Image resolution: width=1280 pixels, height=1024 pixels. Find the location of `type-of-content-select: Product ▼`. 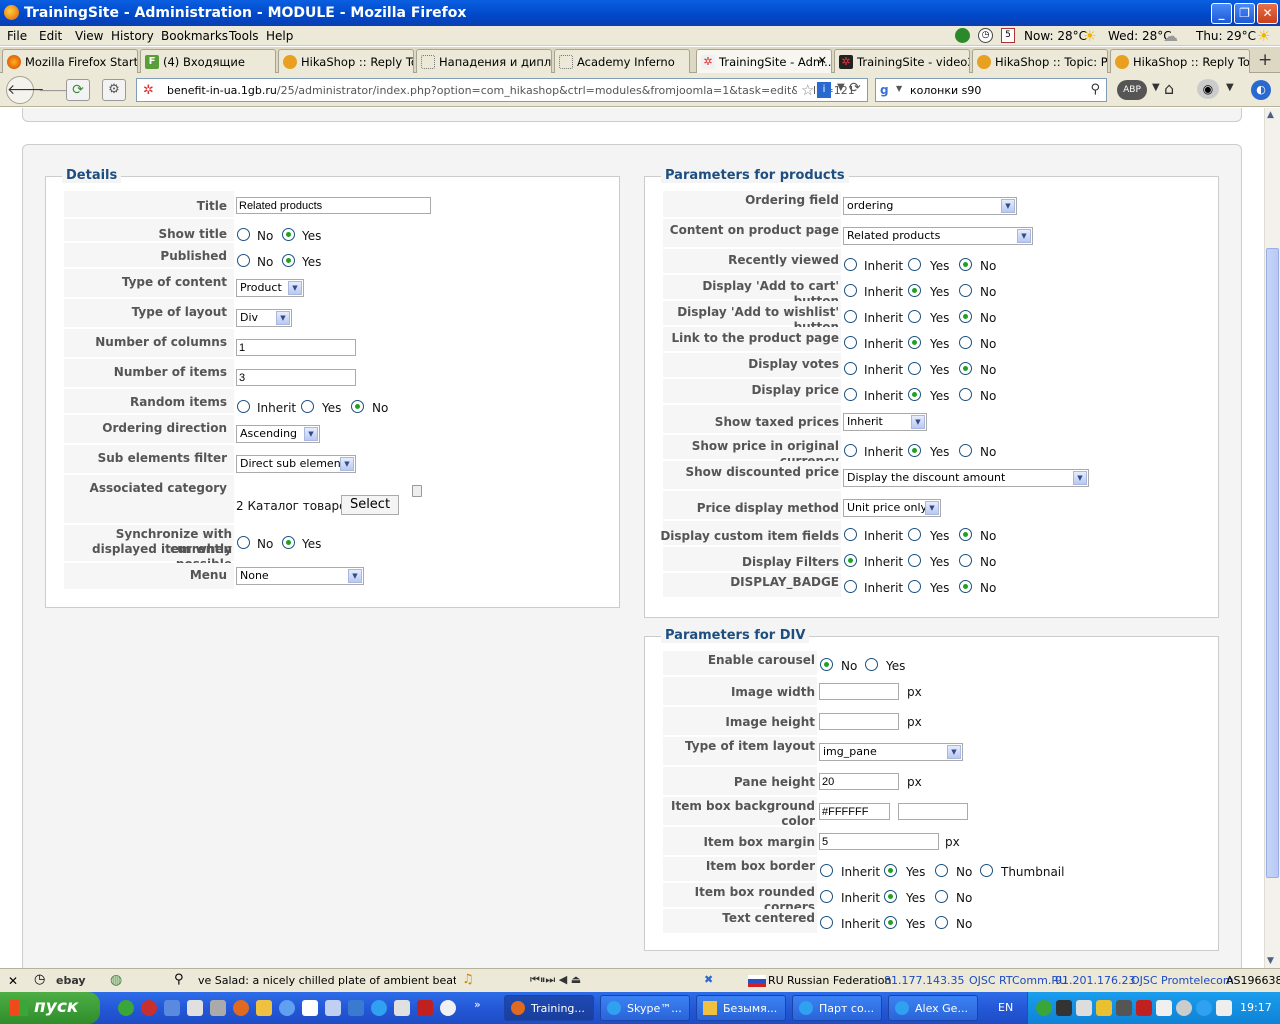

type-of-content-select: Product ▼ is located at coordinates (270, 288).